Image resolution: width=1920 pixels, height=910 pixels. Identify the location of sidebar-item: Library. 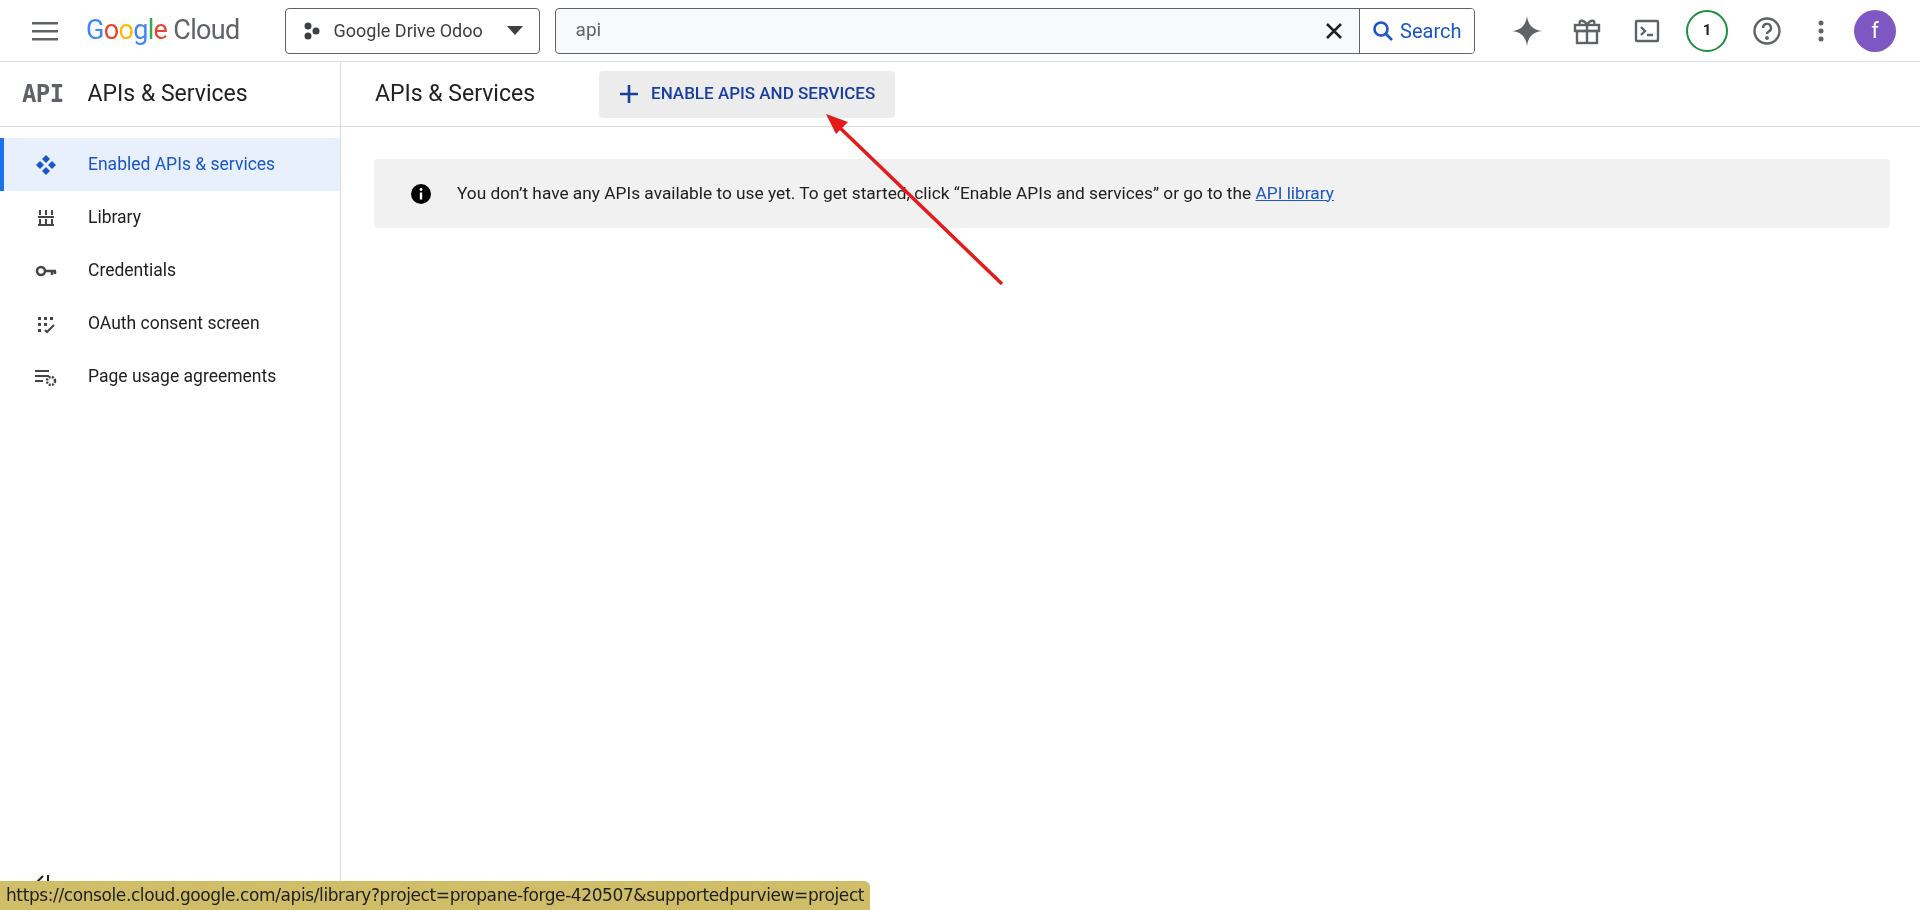
(170, 217).